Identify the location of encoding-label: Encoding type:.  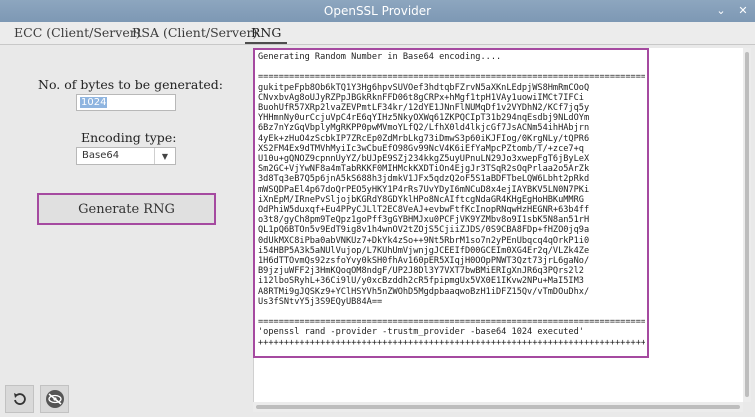
(129, 137).